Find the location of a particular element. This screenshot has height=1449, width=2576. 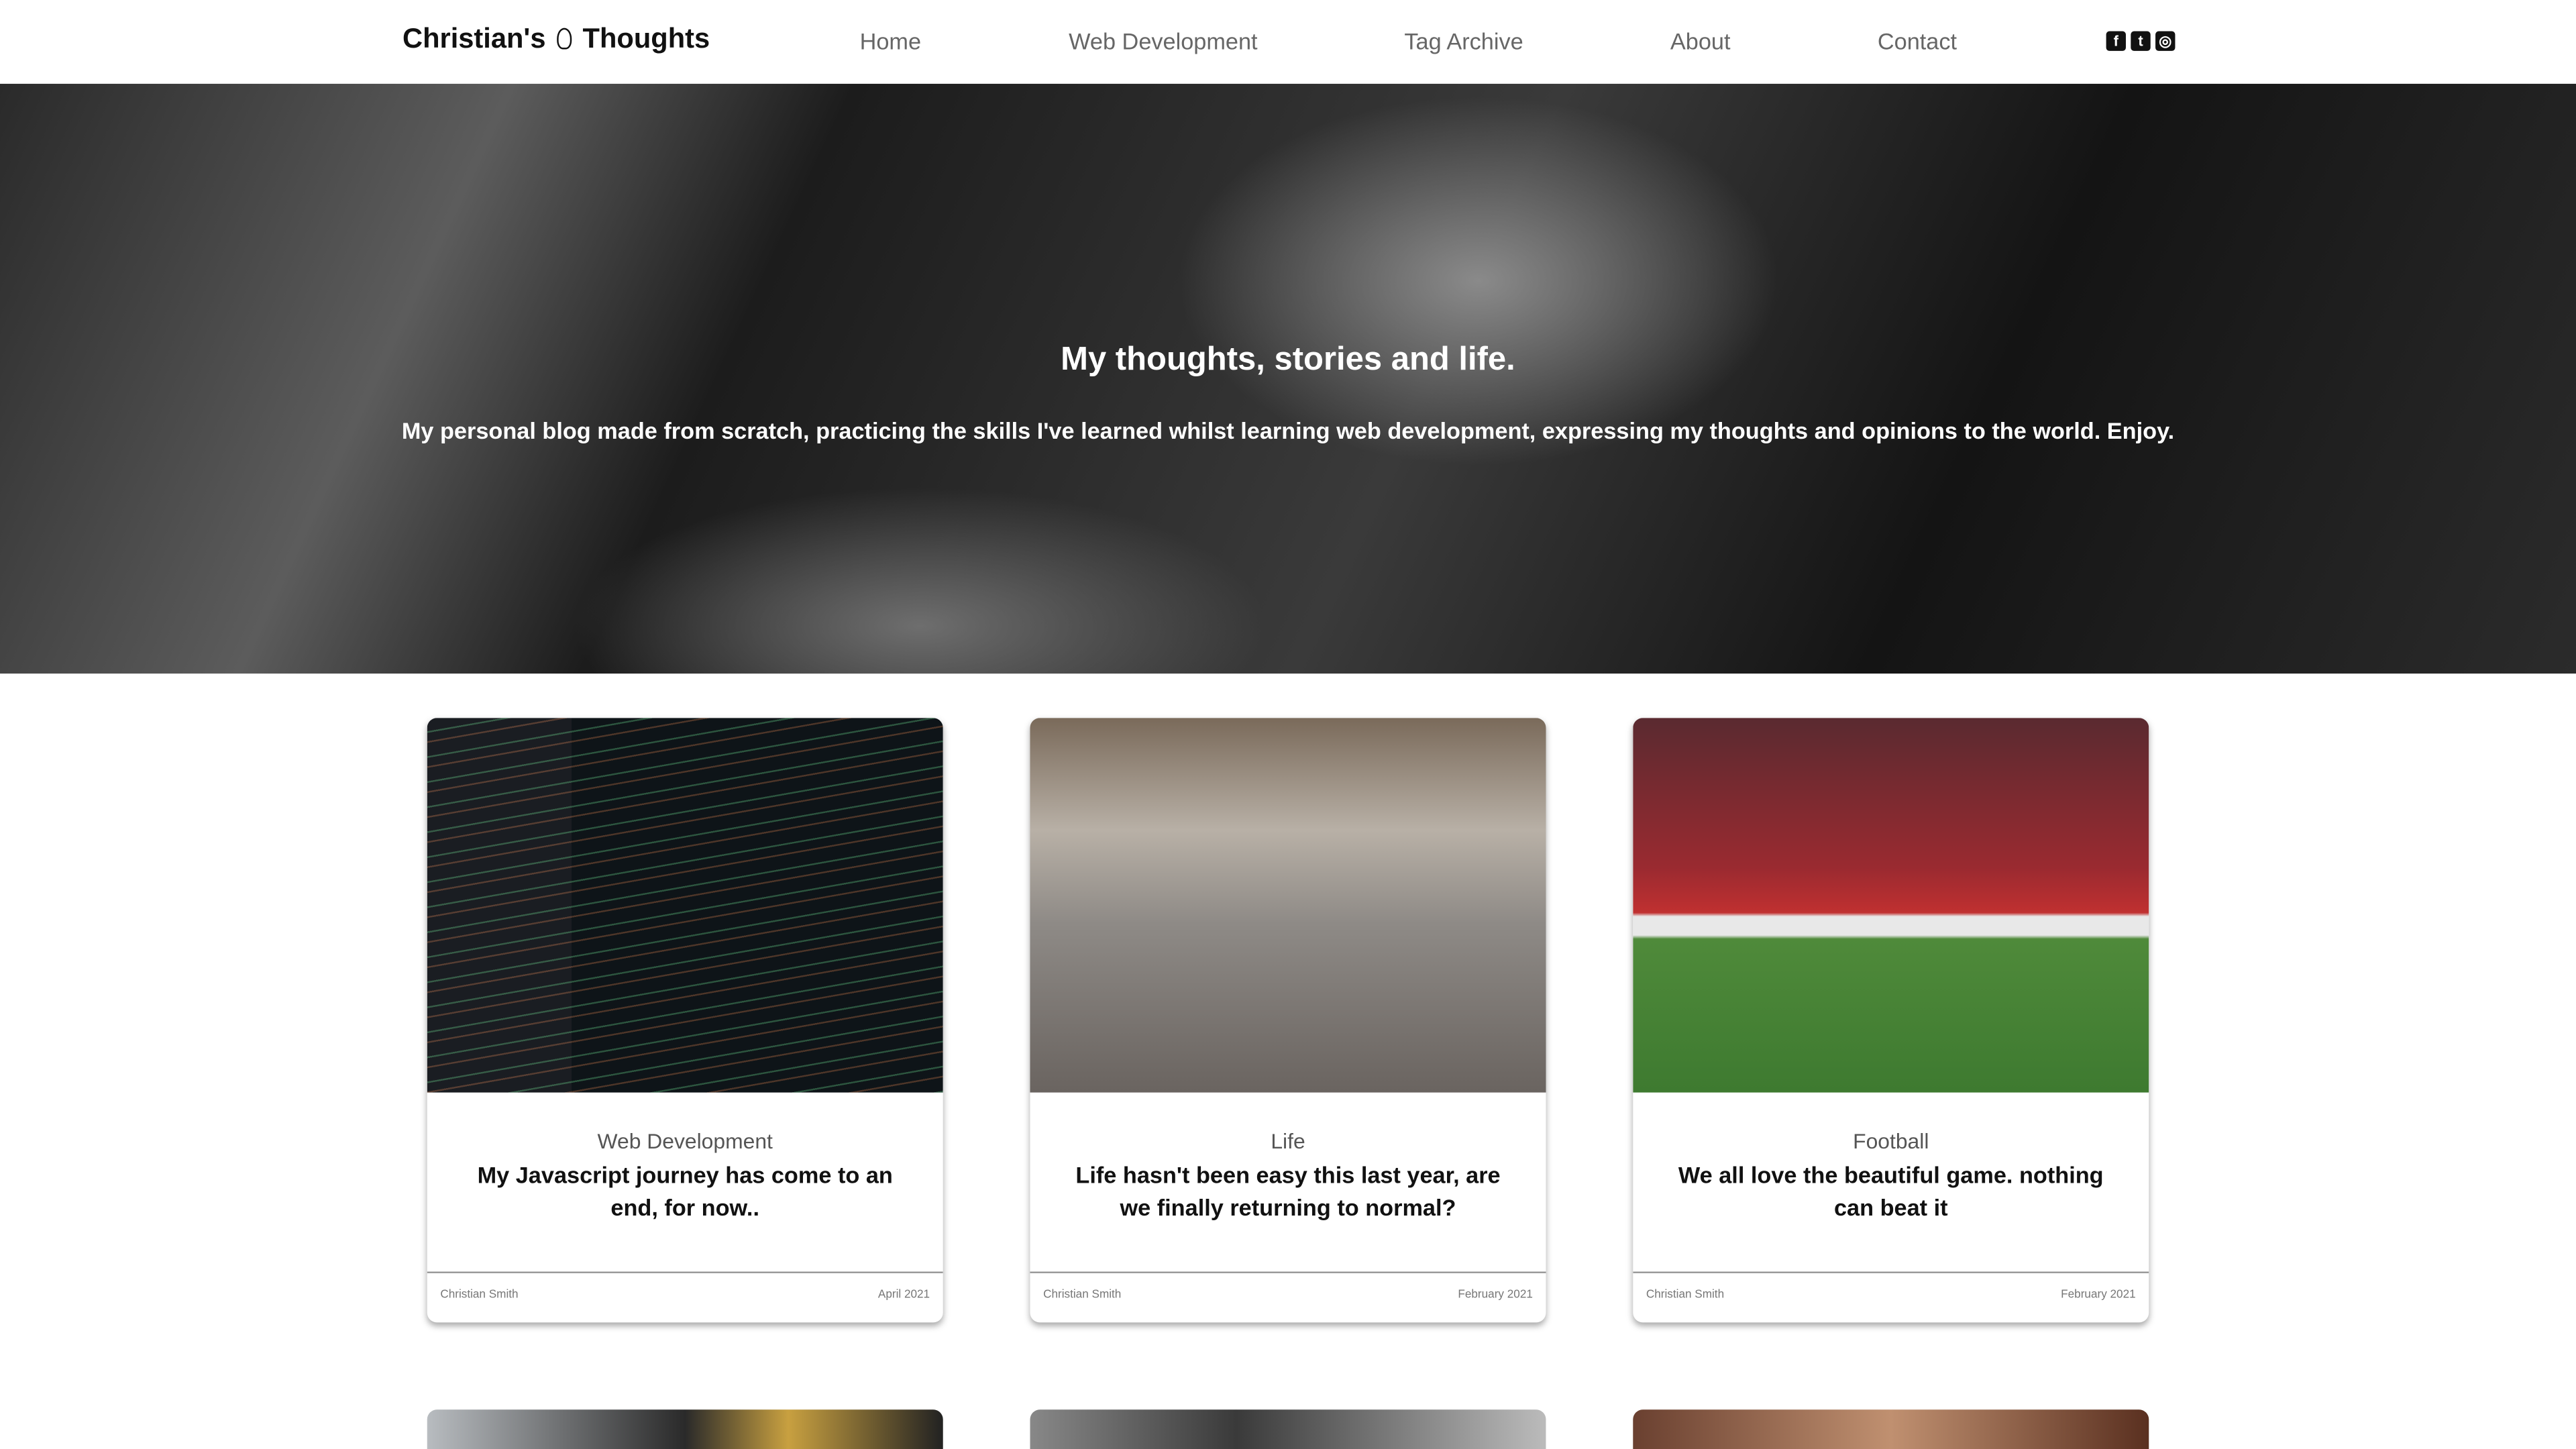

post-category: Football is located at coordinates (1891, 1141).